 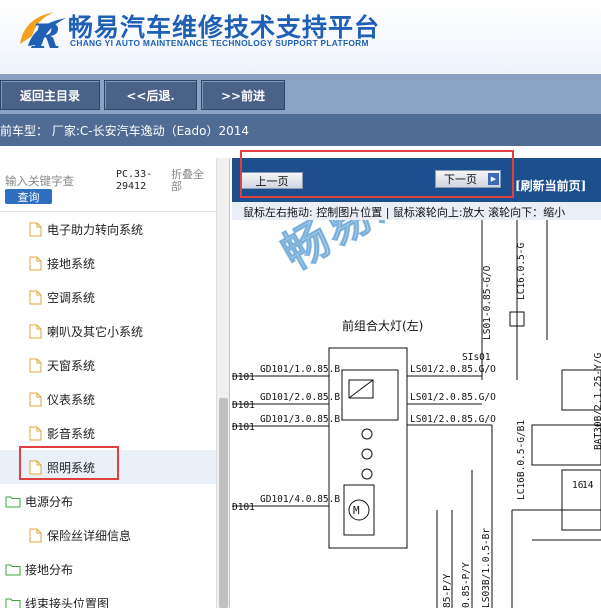 What do you see at coordinates (416, 180) in the screenshot?
I see `content-toolbar: 上一页 下一页 ▶ [刷新当前页]` at bounding box center [416, 180].